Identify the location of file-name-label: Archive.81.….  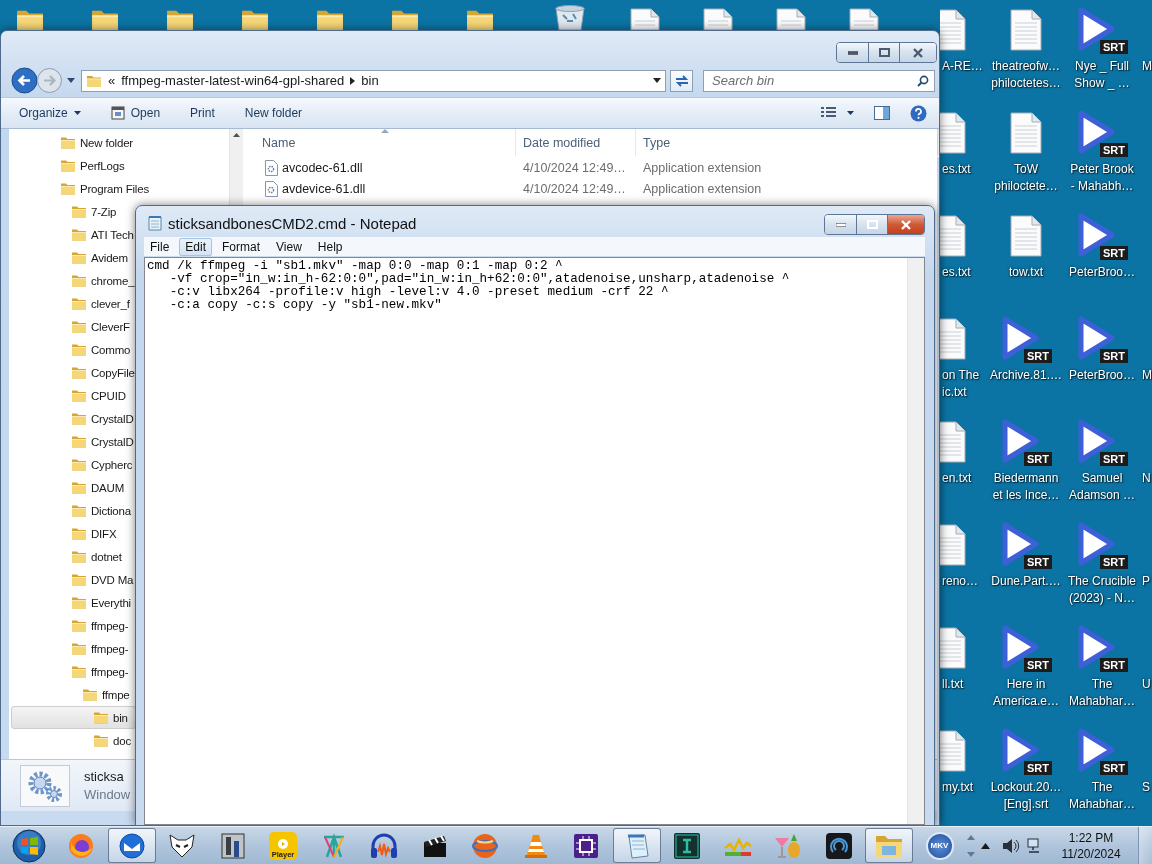
(1026, 375).